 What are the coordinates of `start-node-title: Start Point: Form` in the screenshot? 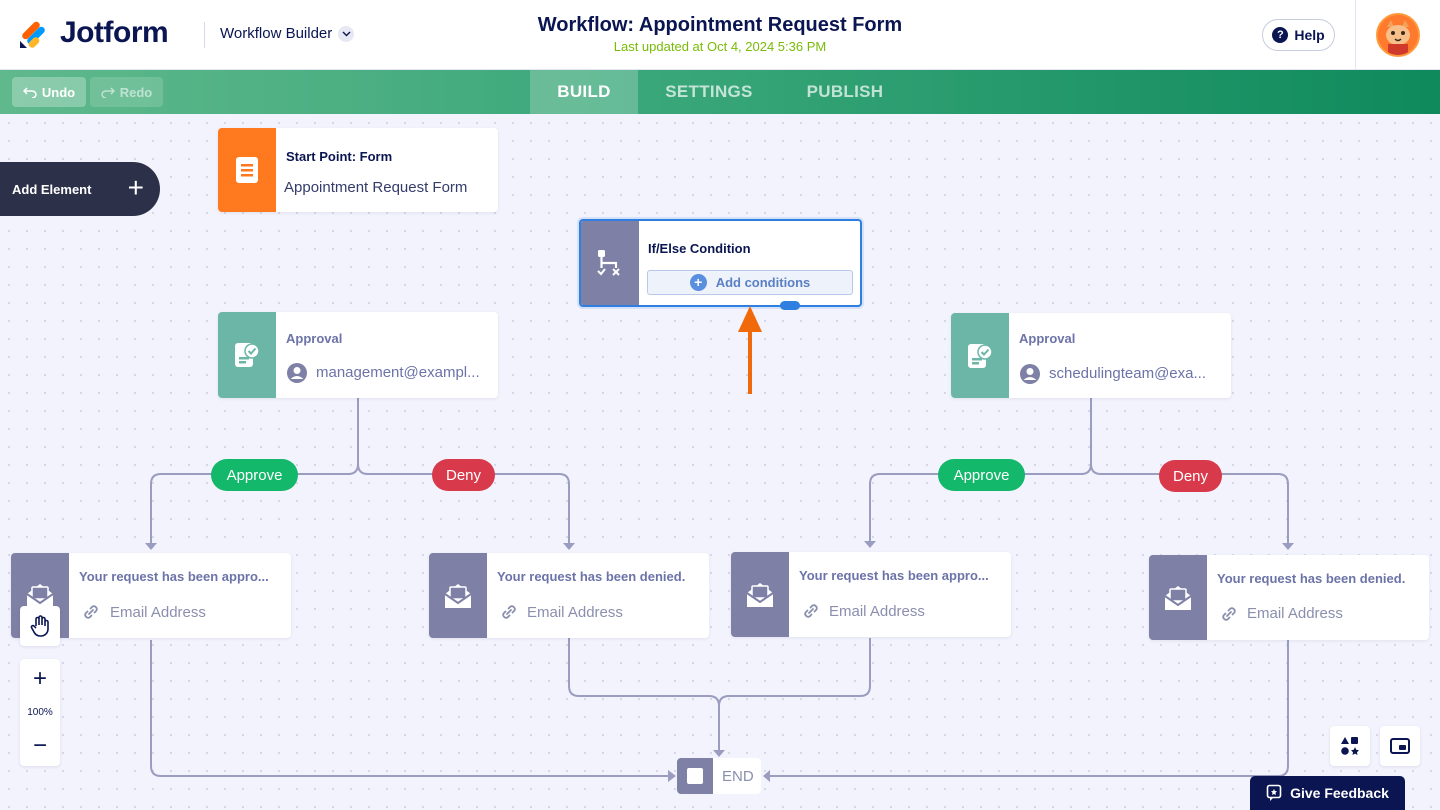 It's located at (339, 156).